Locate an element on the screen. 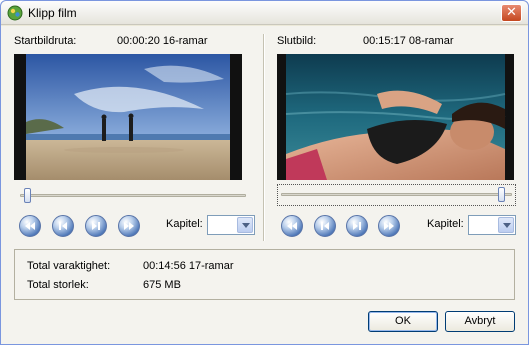 This screenshot has height=345, width=529. total-duration-value: 00:14:56 17-ramar is located at coordinates (188, 266).